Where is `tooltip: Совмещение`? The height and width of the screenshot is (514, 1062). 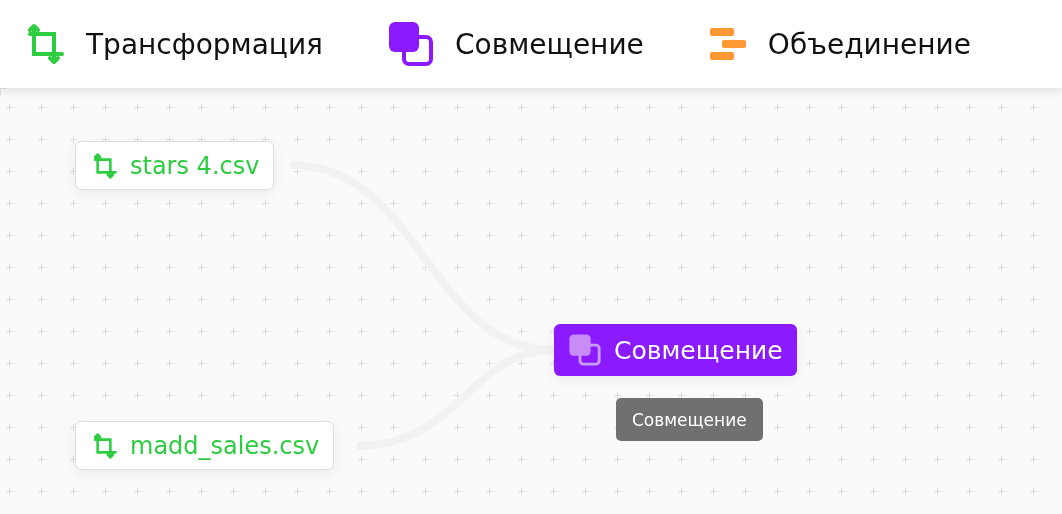
tooltip: Совмещение is located at coordinates (689, 419).